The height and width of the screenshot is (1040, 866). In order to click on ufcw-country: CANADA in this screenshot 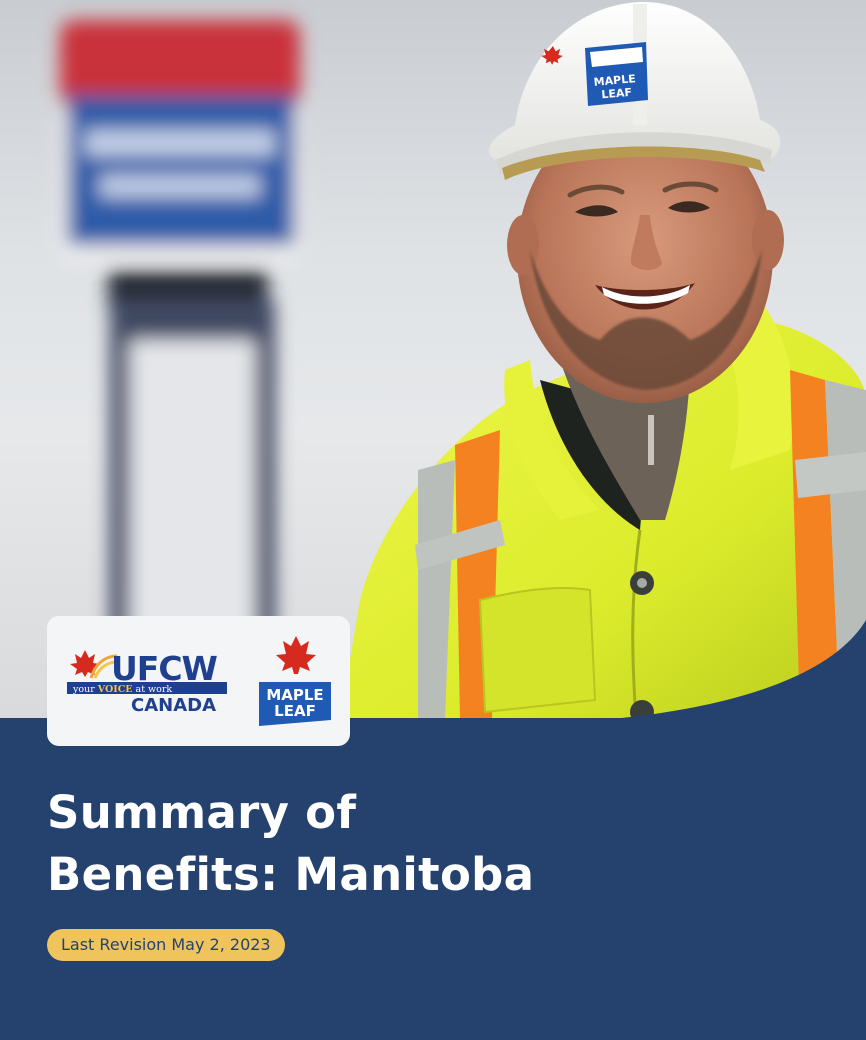, I will do `click(173, 705)`.